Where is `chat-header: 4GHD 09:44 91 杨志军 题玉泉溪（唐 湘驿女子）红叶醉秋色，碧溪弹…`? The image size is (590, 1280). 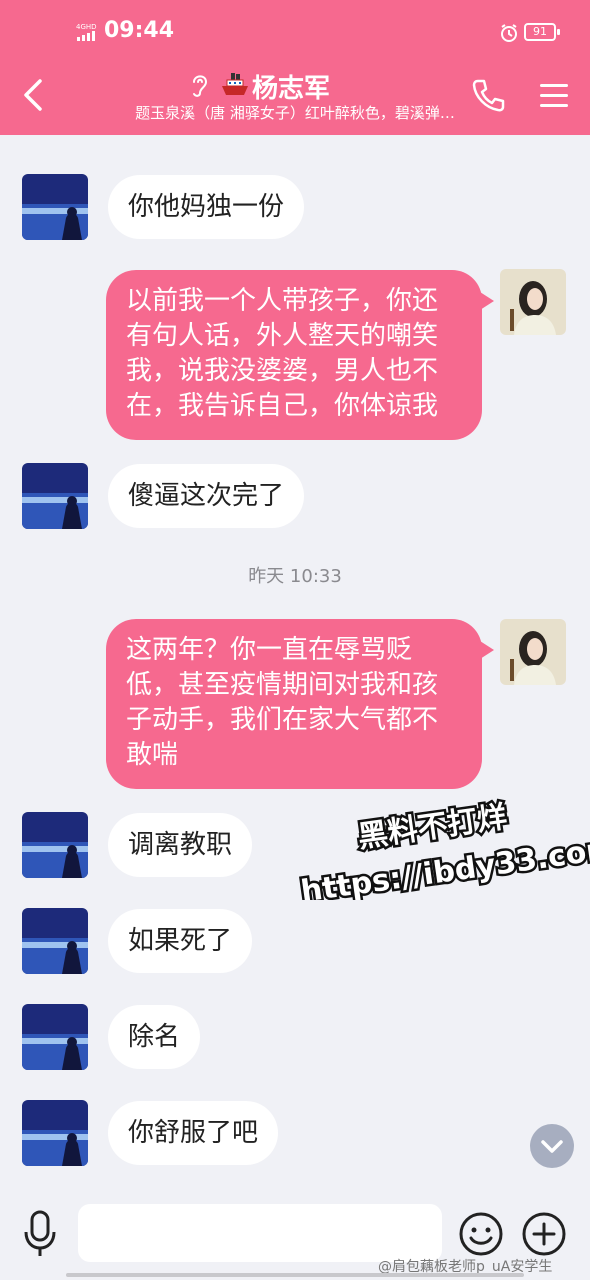 chat-header: 4GHD 09:44 91 杨志军 题玉泉溪（唐 湘驿女子）红叶醉秋色，碧溪弹… is located at coordinates (295, 67).